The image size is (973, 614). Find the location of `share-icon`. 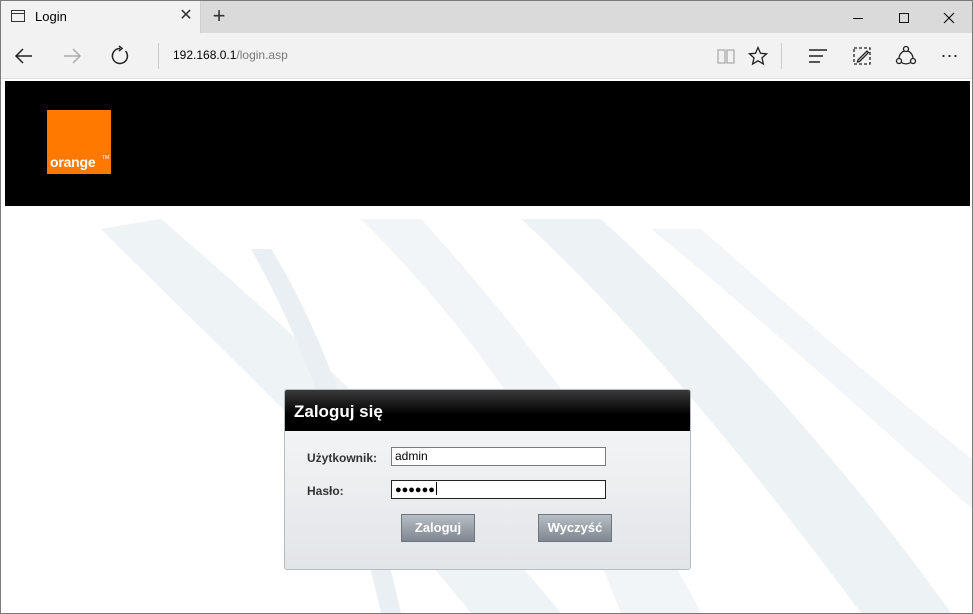

share-icon is located at coordinates (906, 55).